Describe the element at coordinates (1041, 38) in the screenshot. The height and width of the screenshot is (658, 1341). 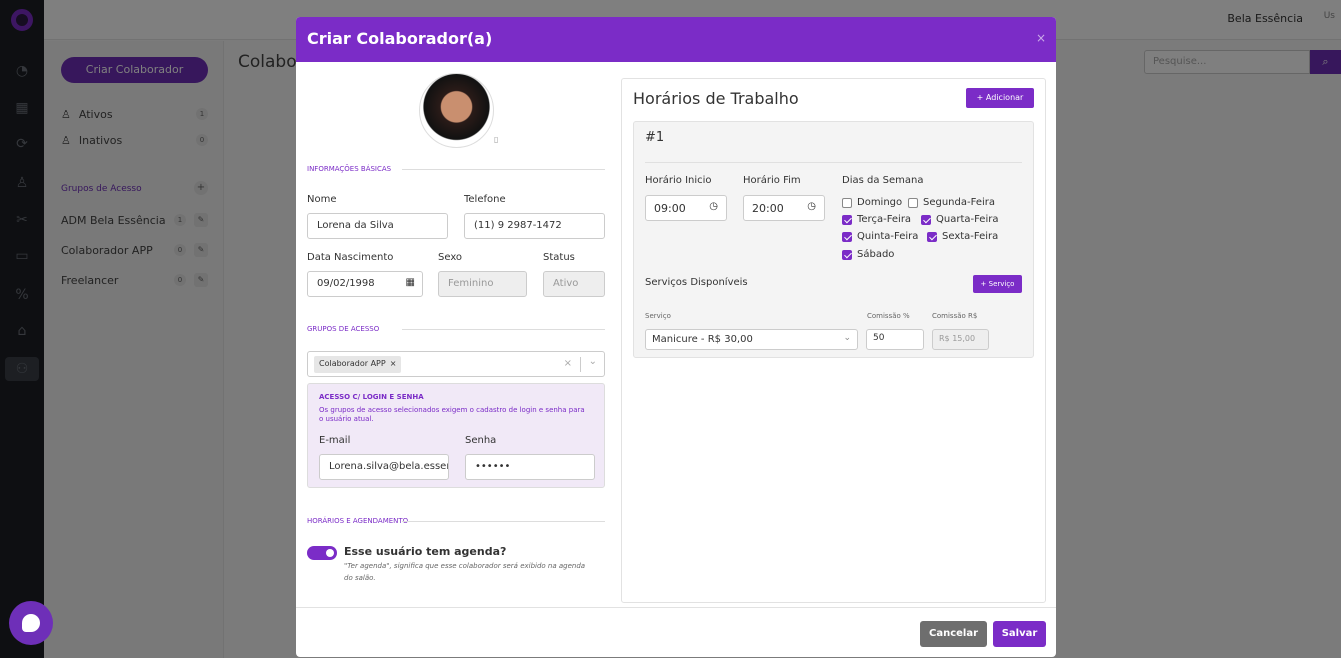
I see `close-icon: ×` at that location.